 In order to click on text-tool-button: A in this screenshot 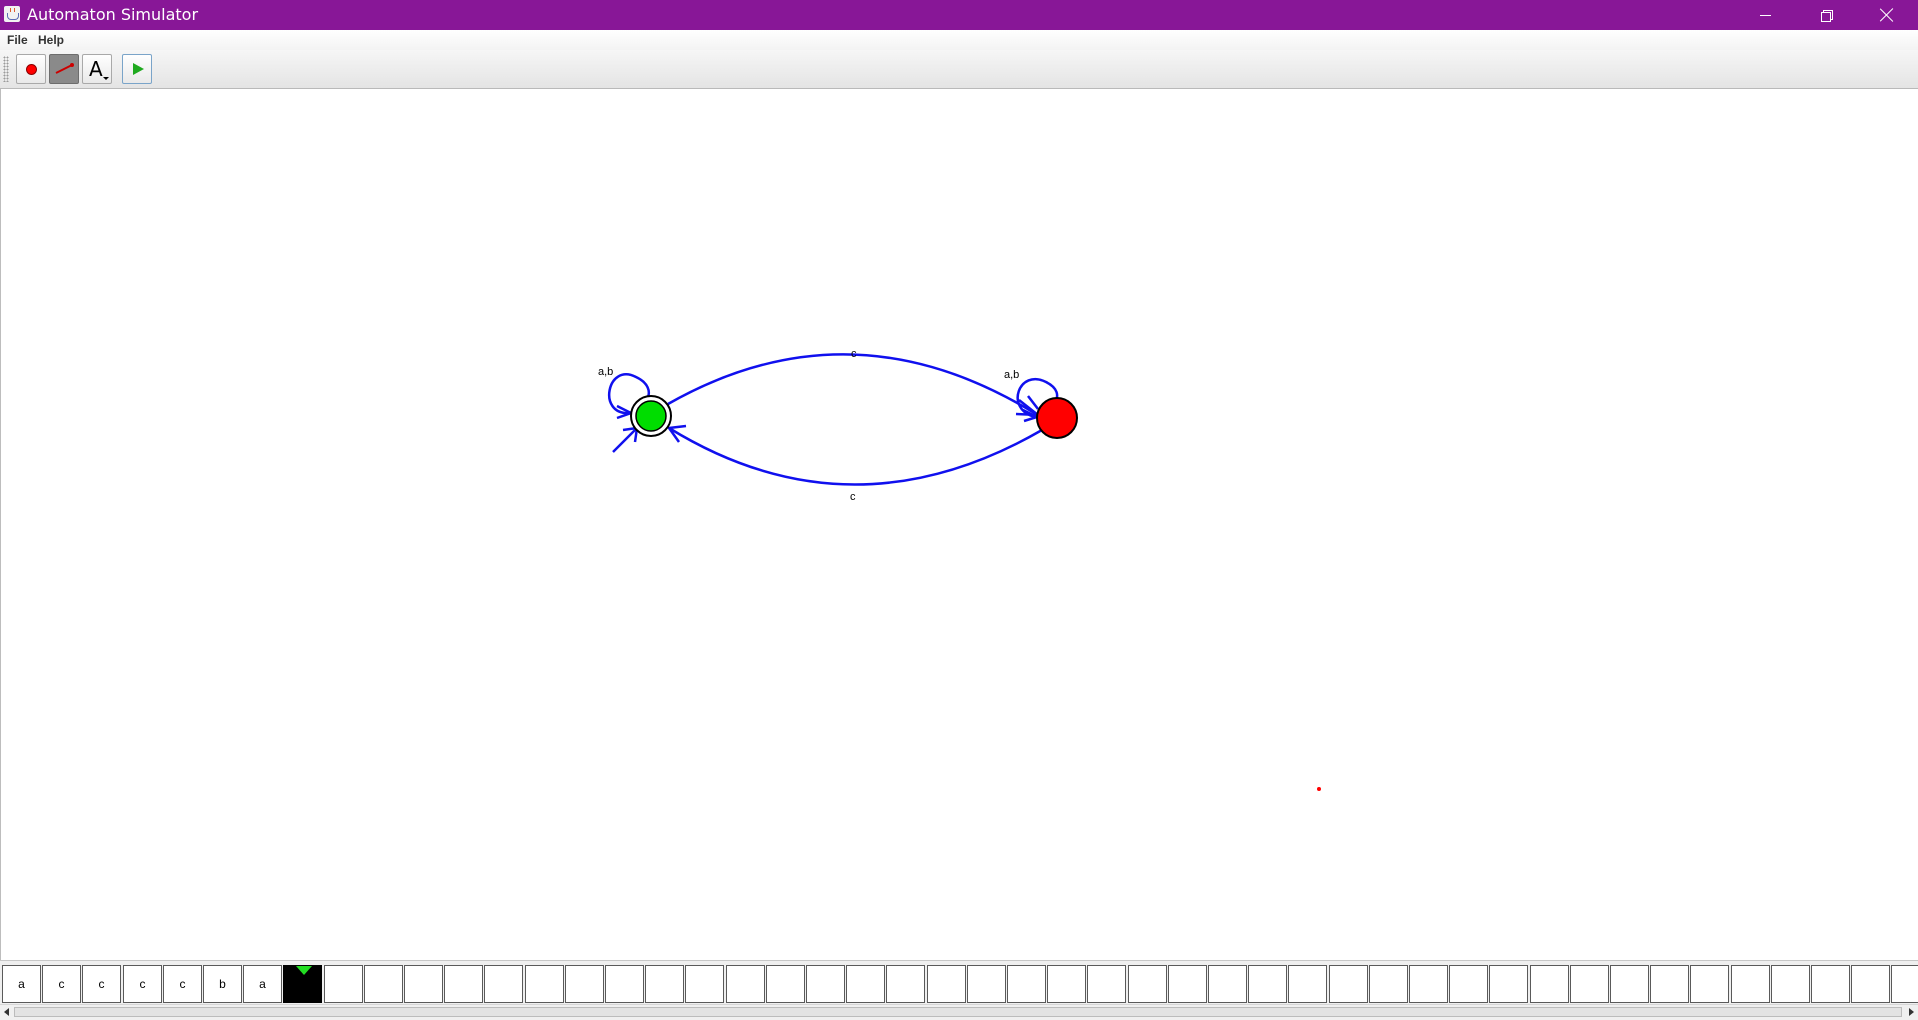, I will do `click(97, 69)`.